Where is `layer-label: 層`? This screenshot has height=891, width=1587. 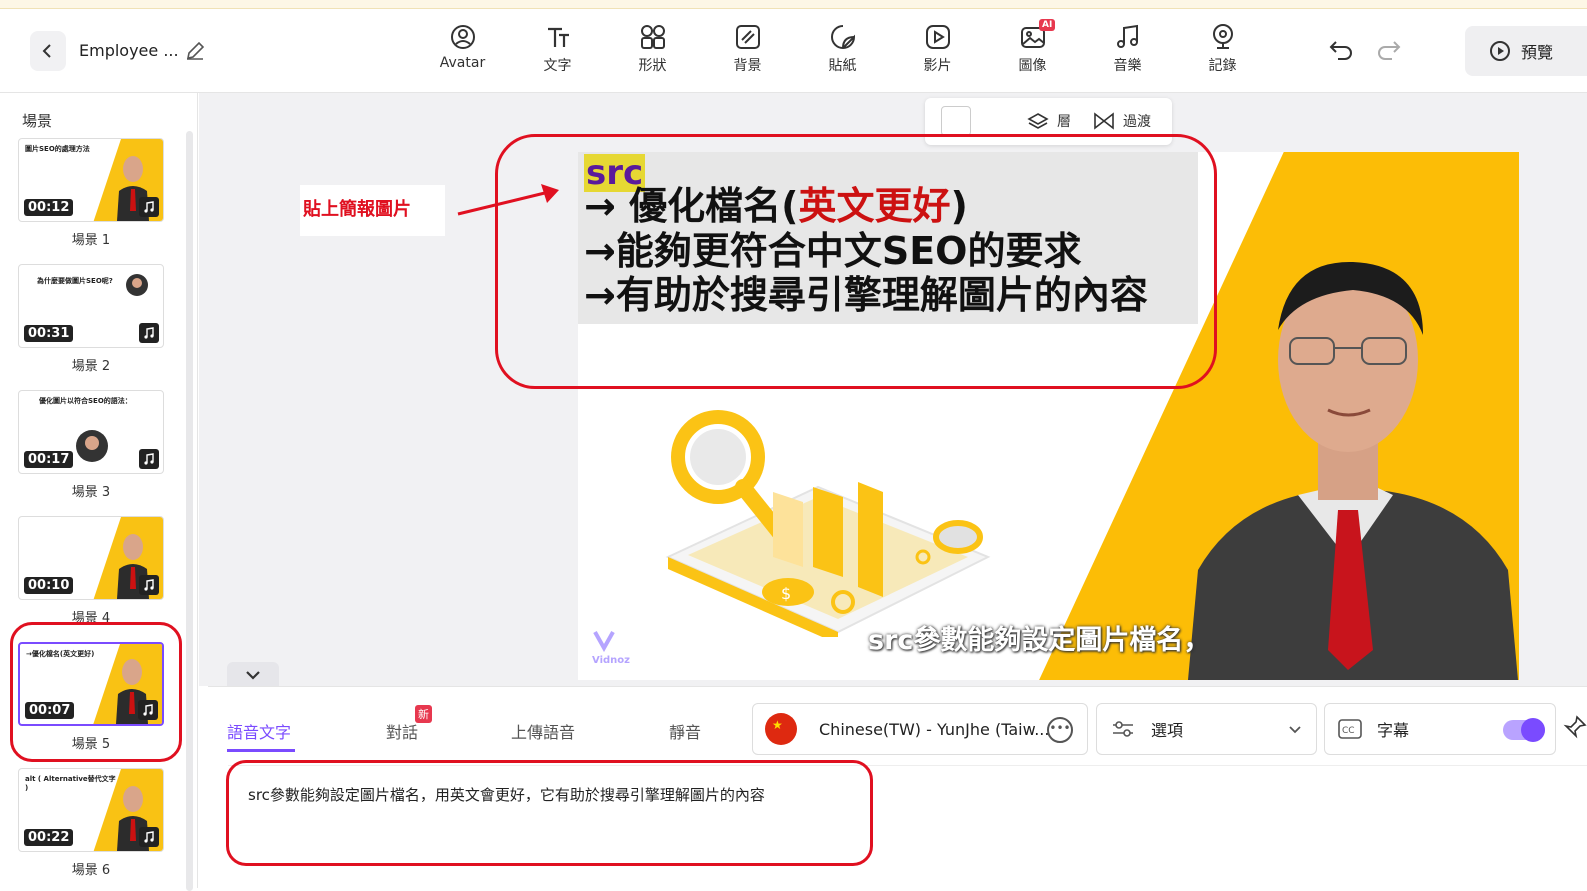 layer-label: 層 is located at coordinates (1064, 122).